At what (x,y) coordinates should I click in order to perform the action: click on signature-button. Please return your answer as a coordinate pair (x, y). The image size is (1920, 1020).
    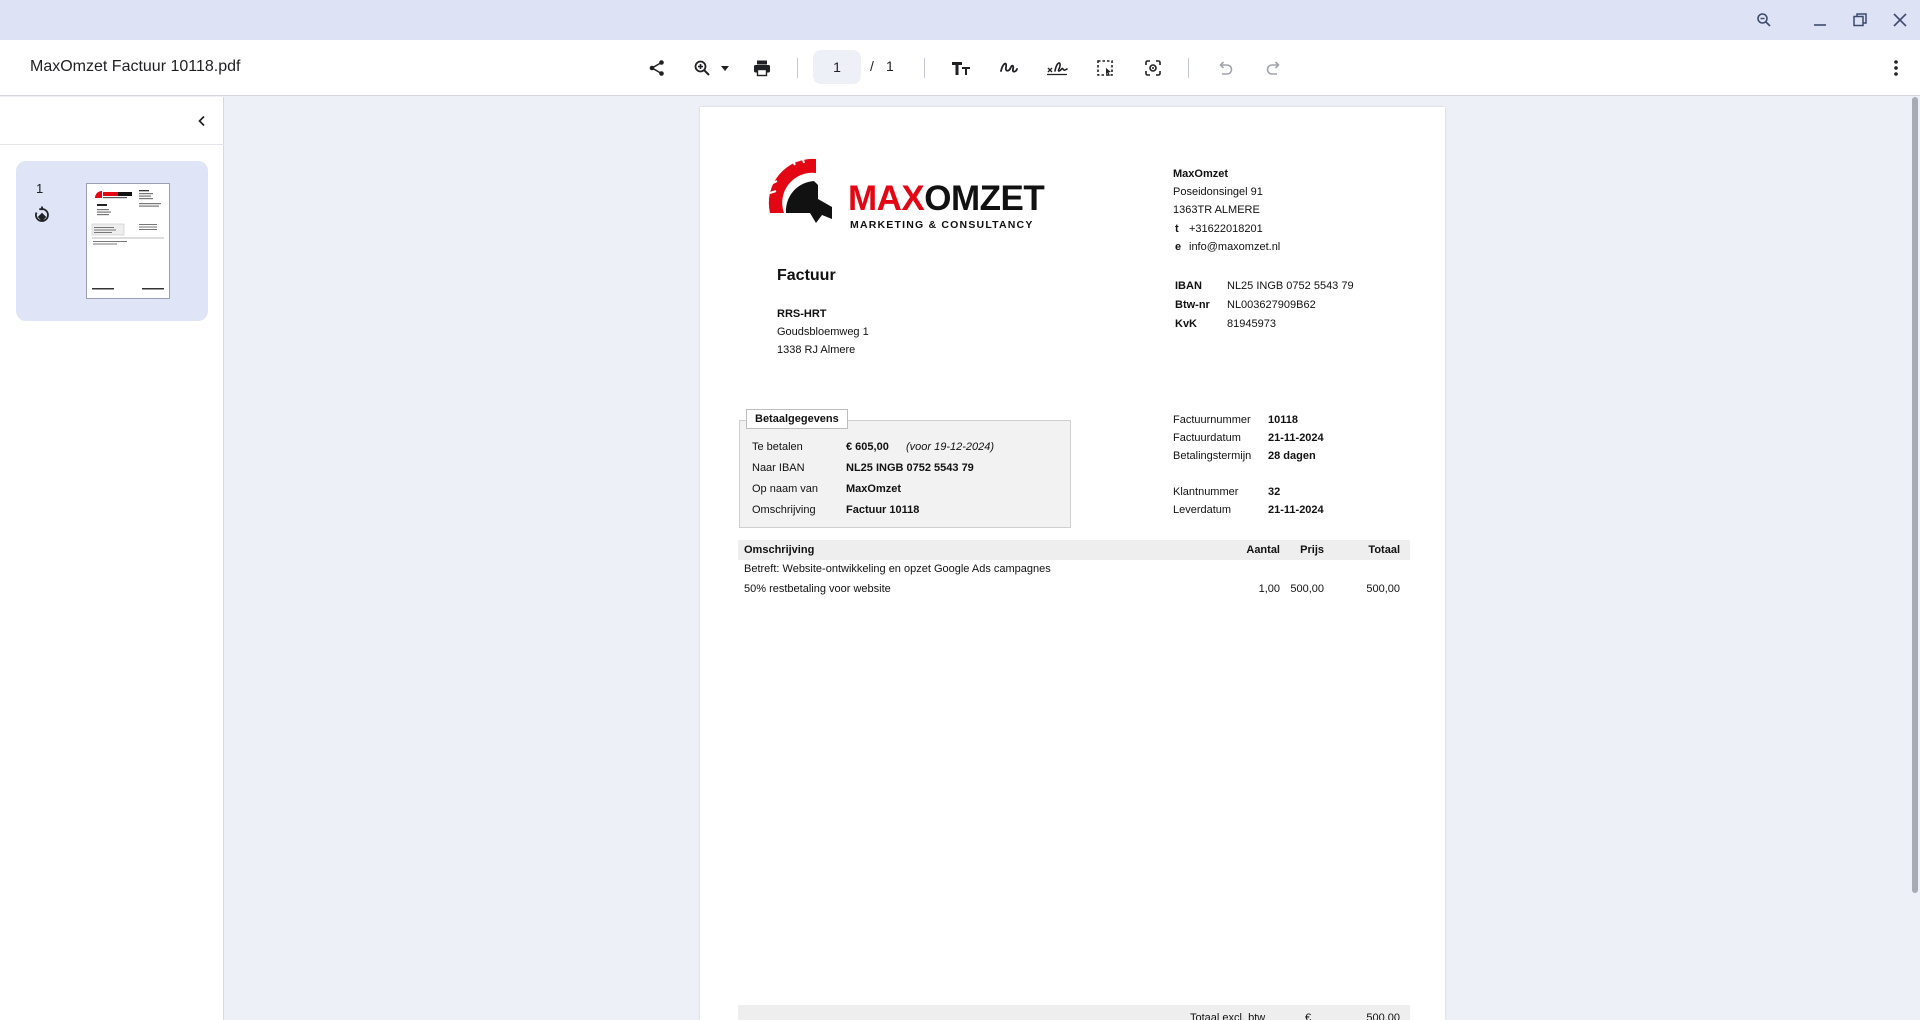
    Looking at the image, I should click on (1057, 68).